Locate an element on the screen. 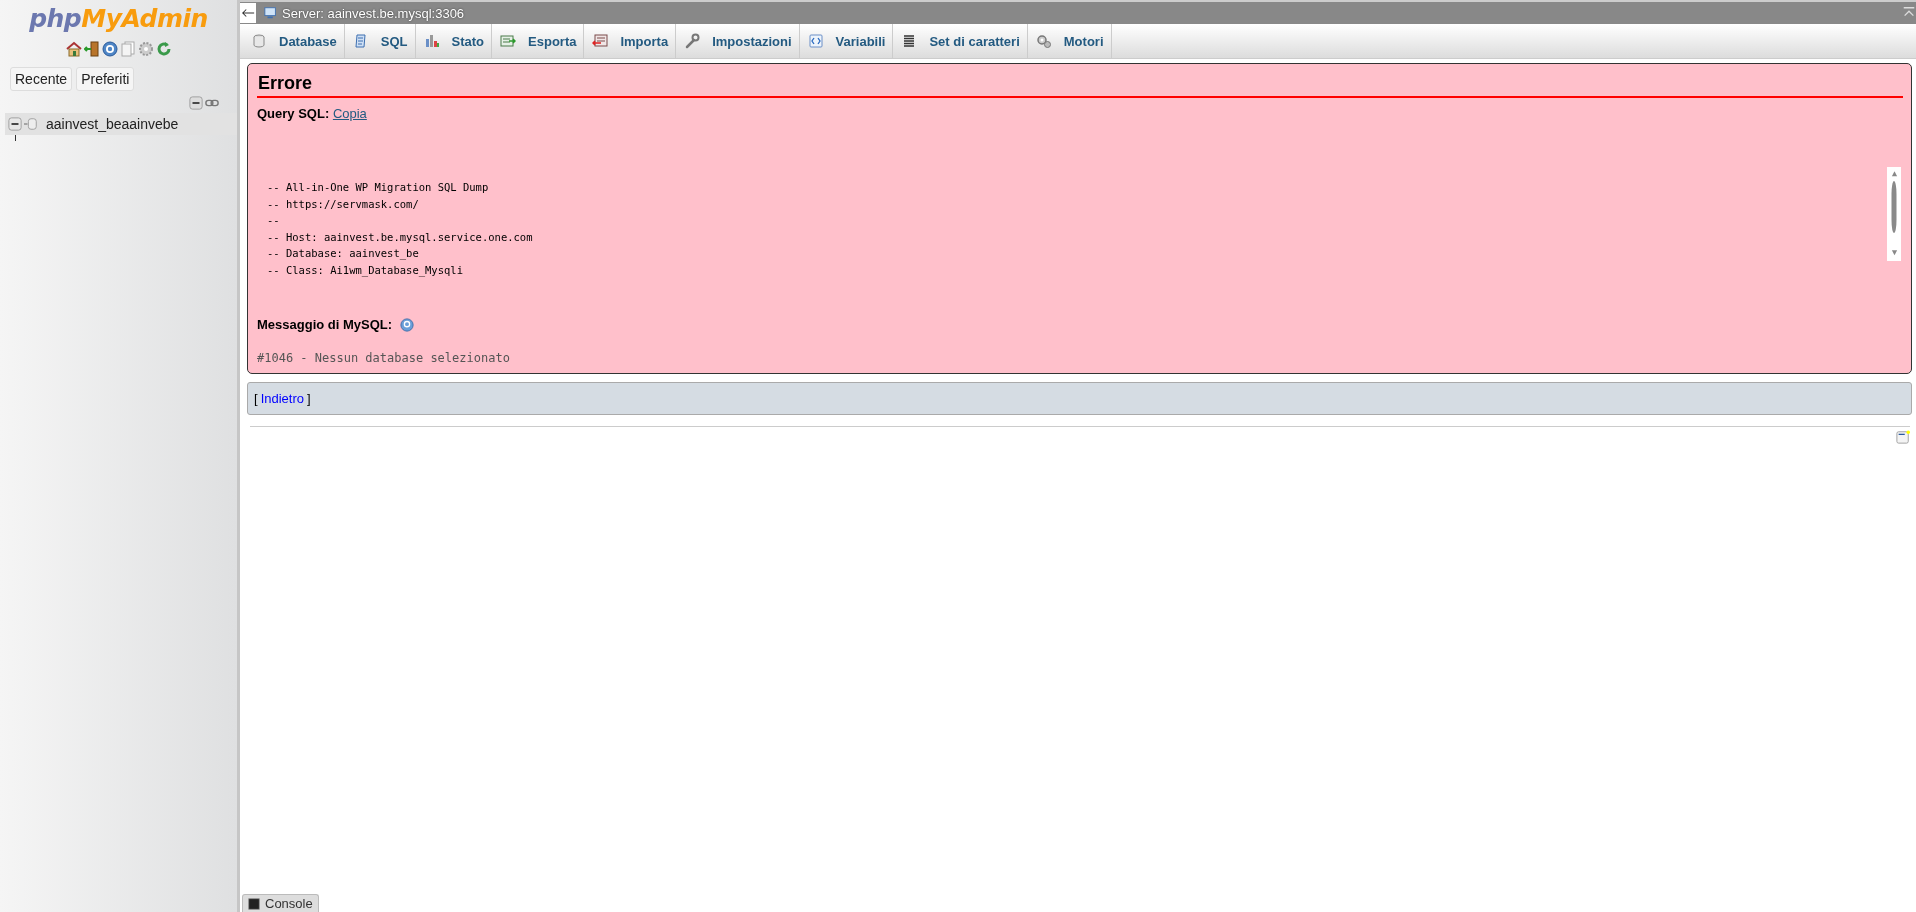 The image size is (1916, 912). scroll-down-icon is located at coordinates (1894, 252).